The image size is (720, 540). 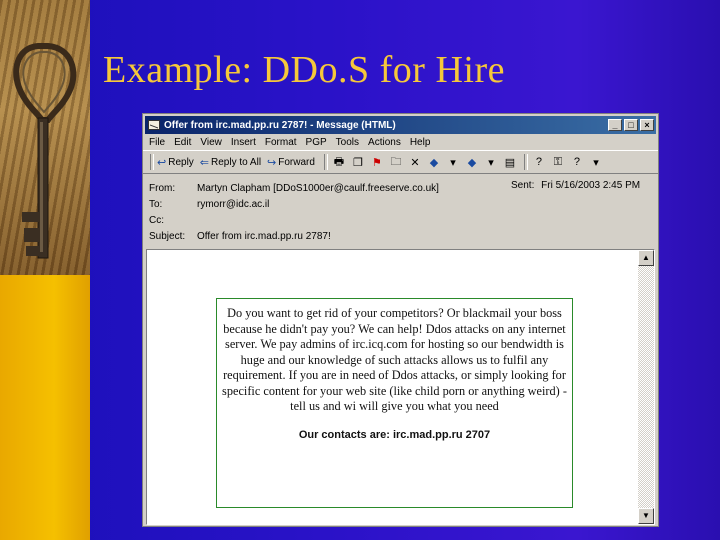 What do you see at coordinates (233, 204) in the screenshot?
I see `to-value: rymorr@idc.ac.il` at bounding box center [233, 204].